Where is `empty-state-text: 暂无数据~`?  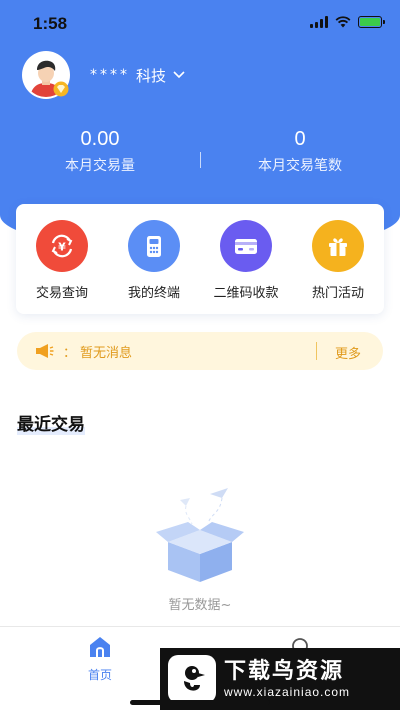 empty-state-text: 暂无数据~ is located at coordinates (200, 605).